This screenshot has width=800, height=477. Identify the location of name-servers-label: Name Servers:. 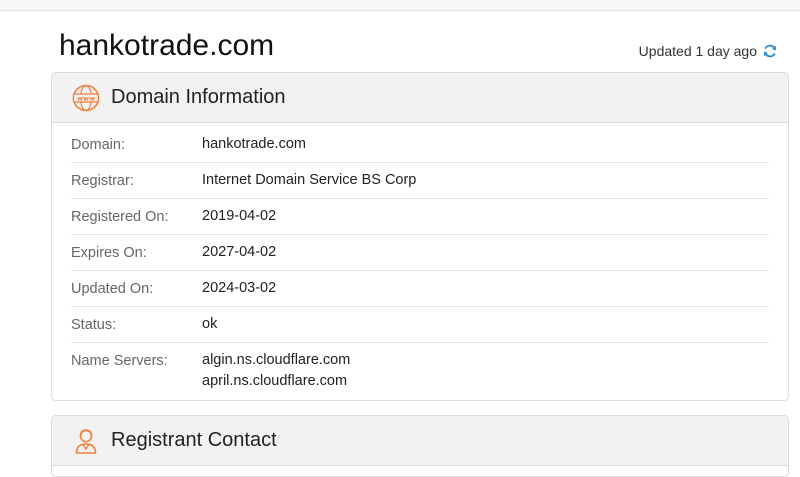
(119, 361).